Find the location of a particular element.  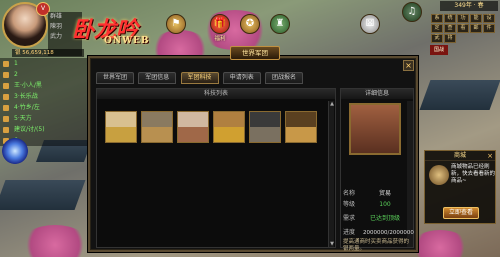

music-button: ♫ is located at coordinates (412, 16).